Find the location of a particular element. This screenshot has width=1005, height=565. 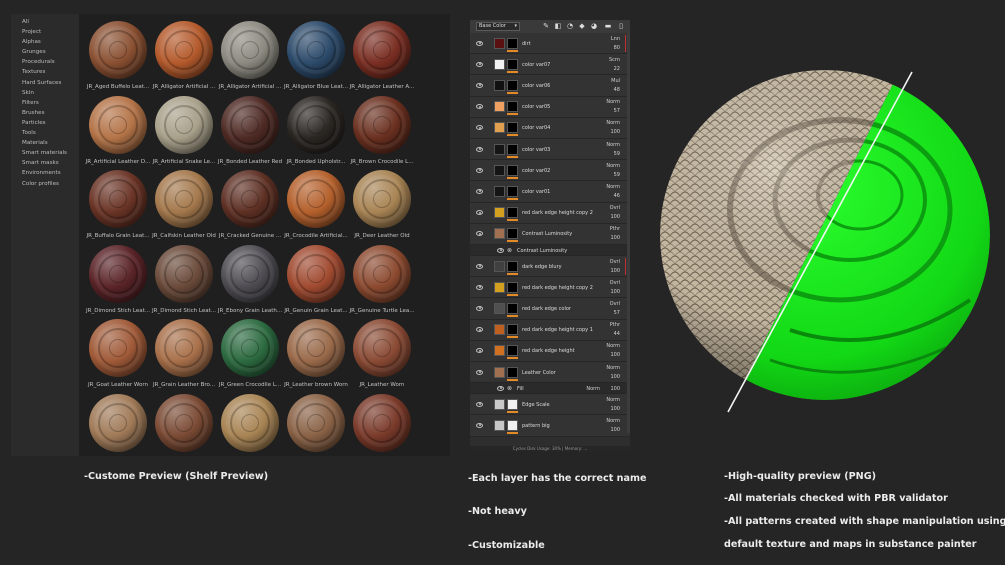

fill-bucket-icon: ◆ is located at coordinates (582, 26).